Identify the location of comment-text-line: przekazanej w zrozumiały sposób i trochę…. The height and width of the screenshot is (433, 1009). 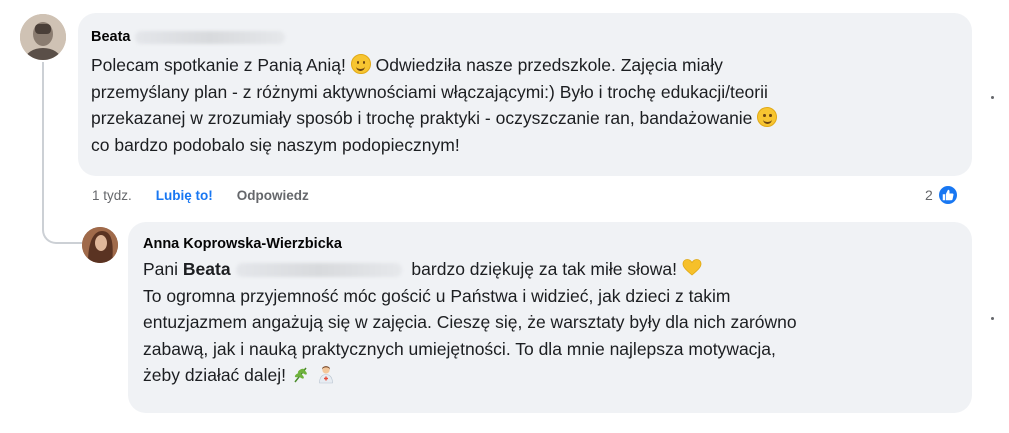
(422, 118).